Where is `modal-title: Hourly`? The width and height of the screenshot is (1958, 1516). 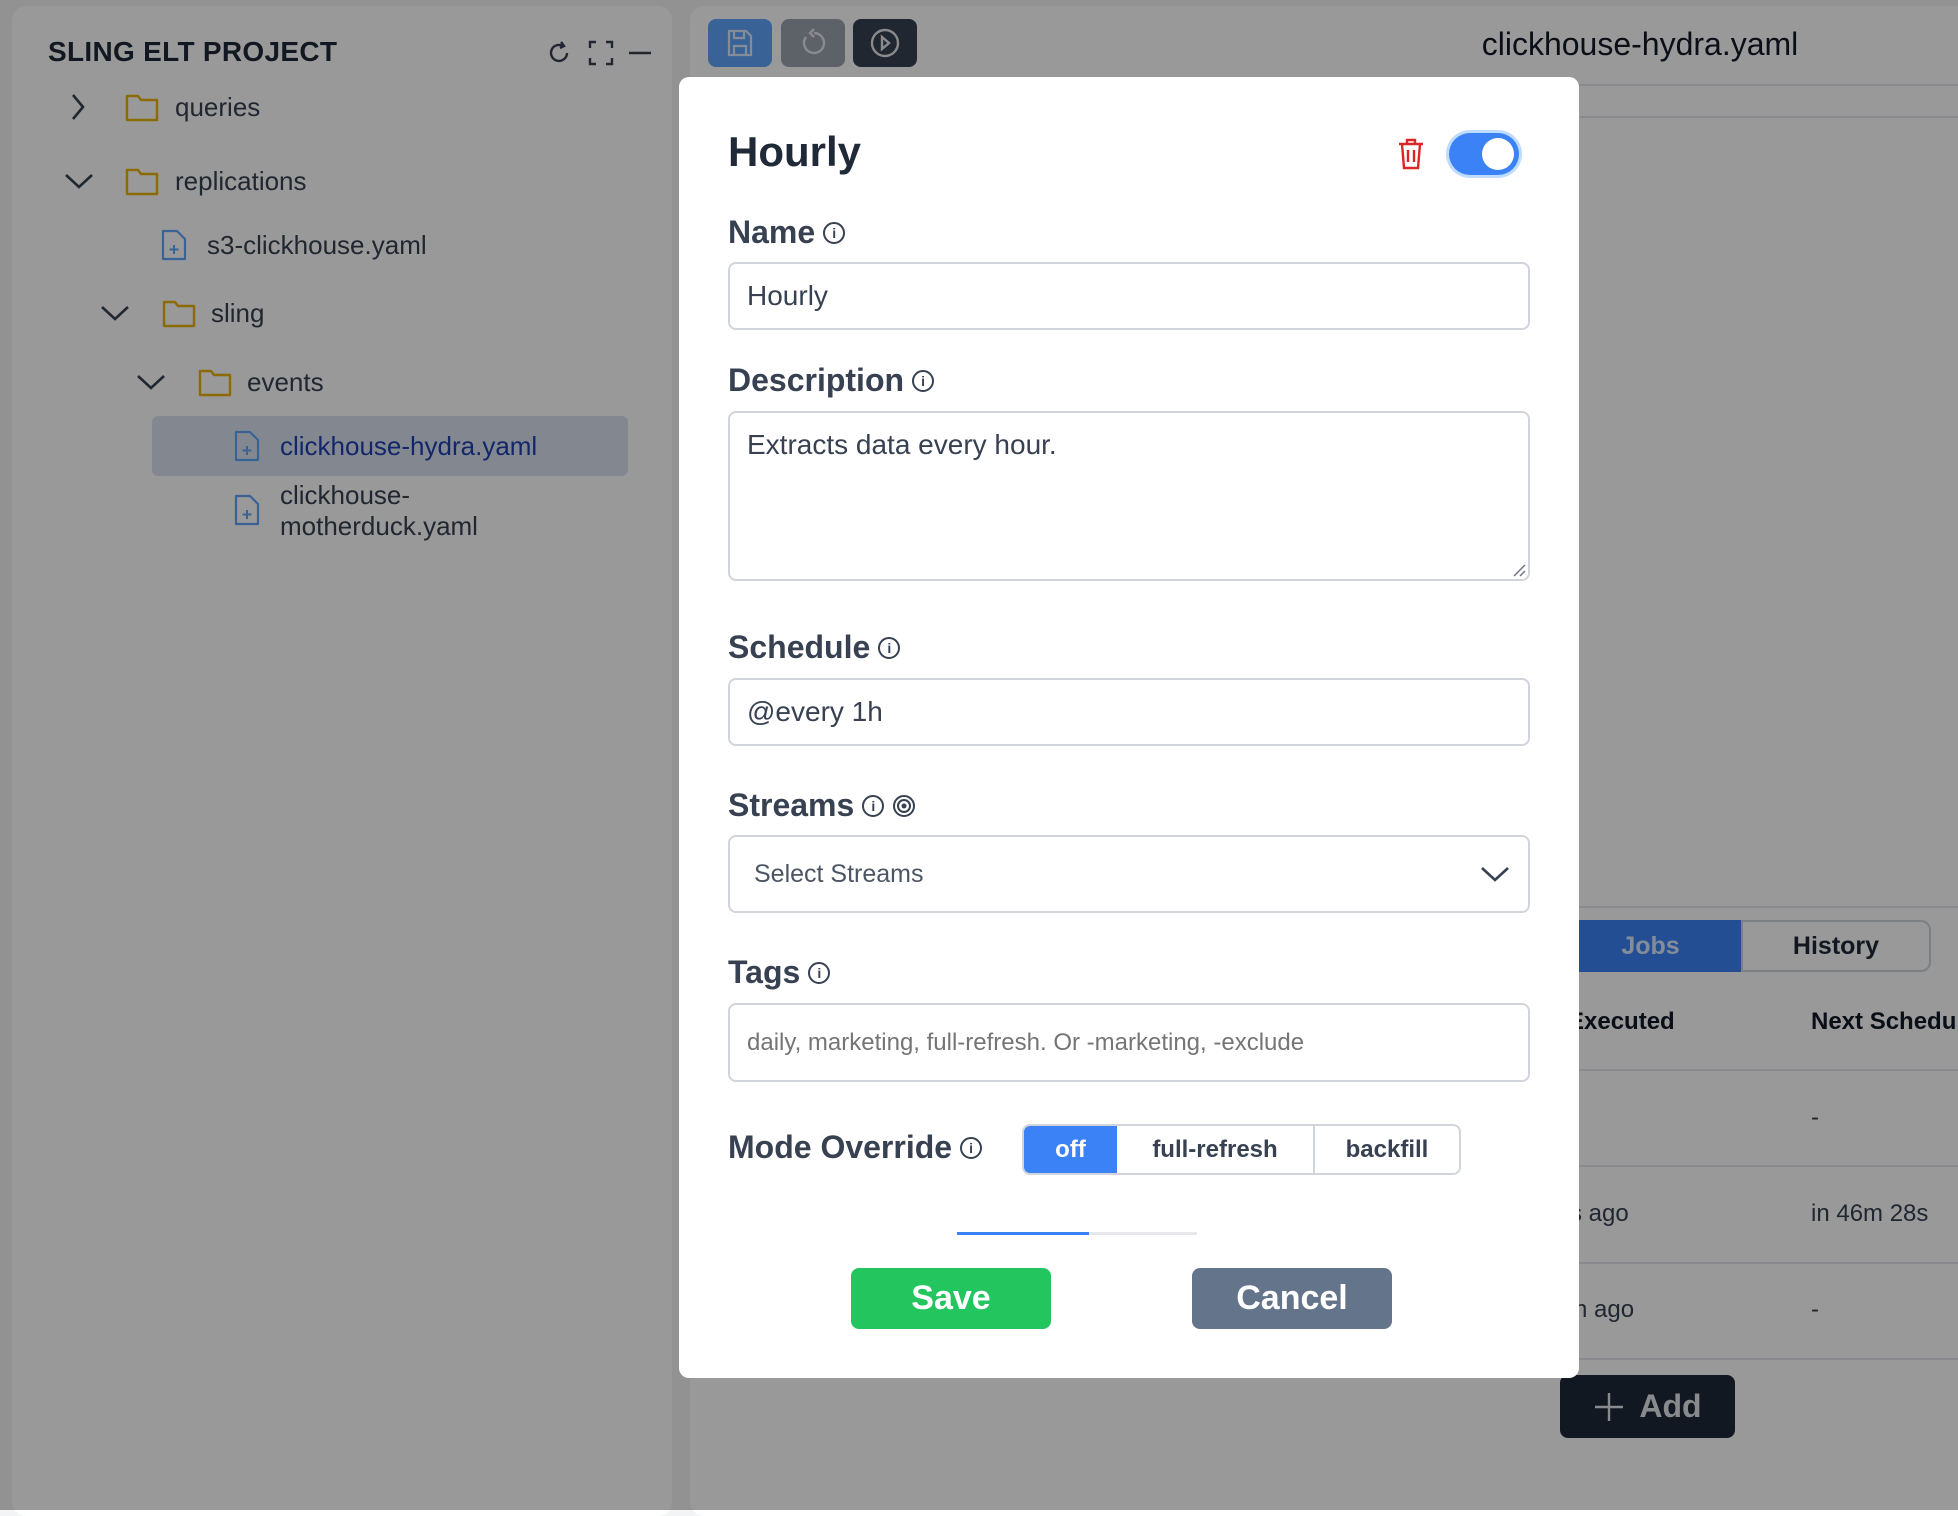
modal-title: Hourly is located at coordinates (795, 151).